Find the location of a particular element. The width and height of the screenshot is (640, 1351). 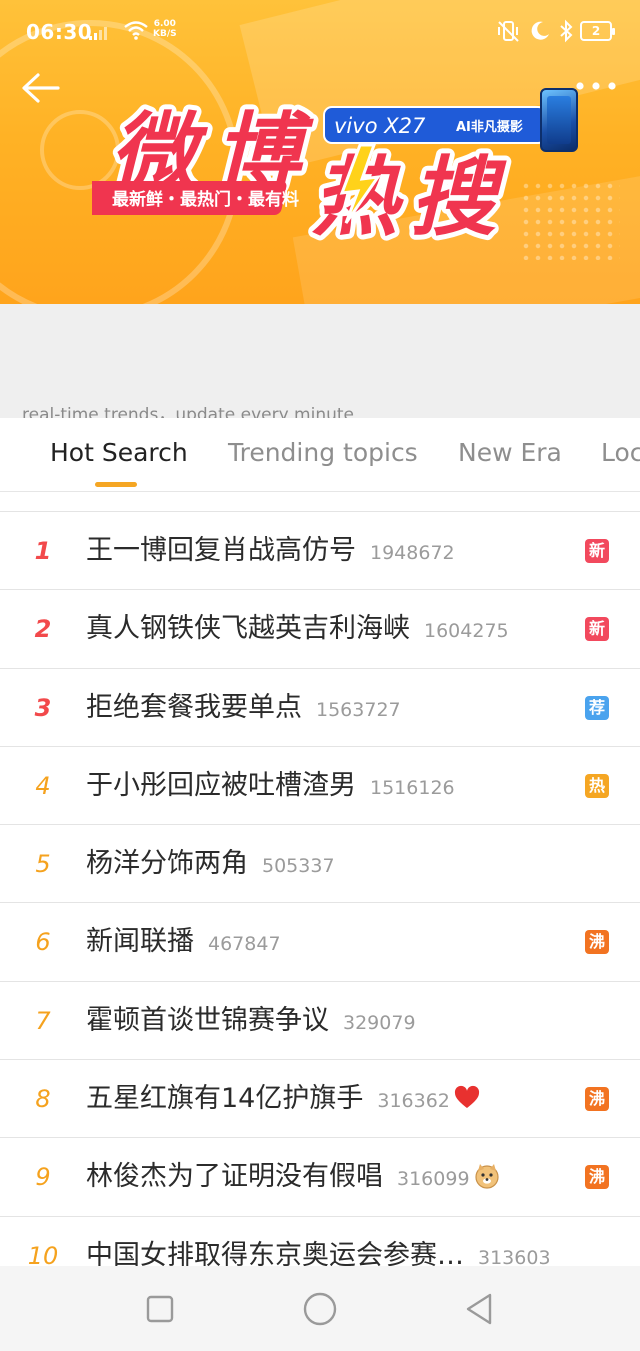

back-arrow-icon is located at coordinates (41, 88).